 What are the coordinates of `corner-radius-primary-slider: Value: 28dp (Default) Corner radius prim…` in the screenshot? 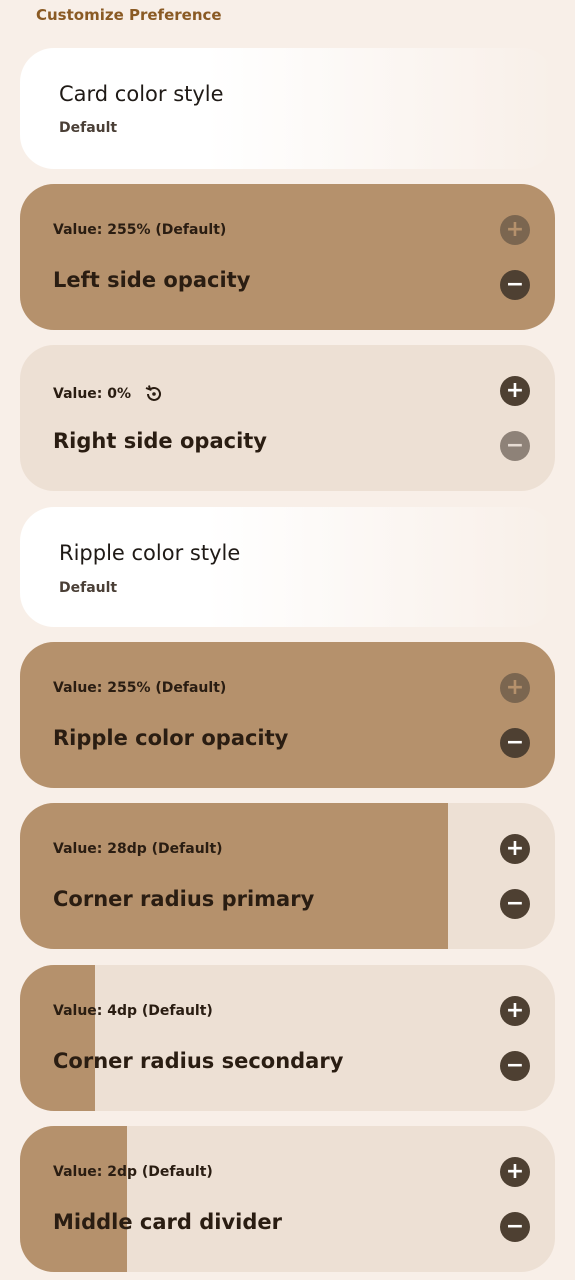 It's located at (287, 876).